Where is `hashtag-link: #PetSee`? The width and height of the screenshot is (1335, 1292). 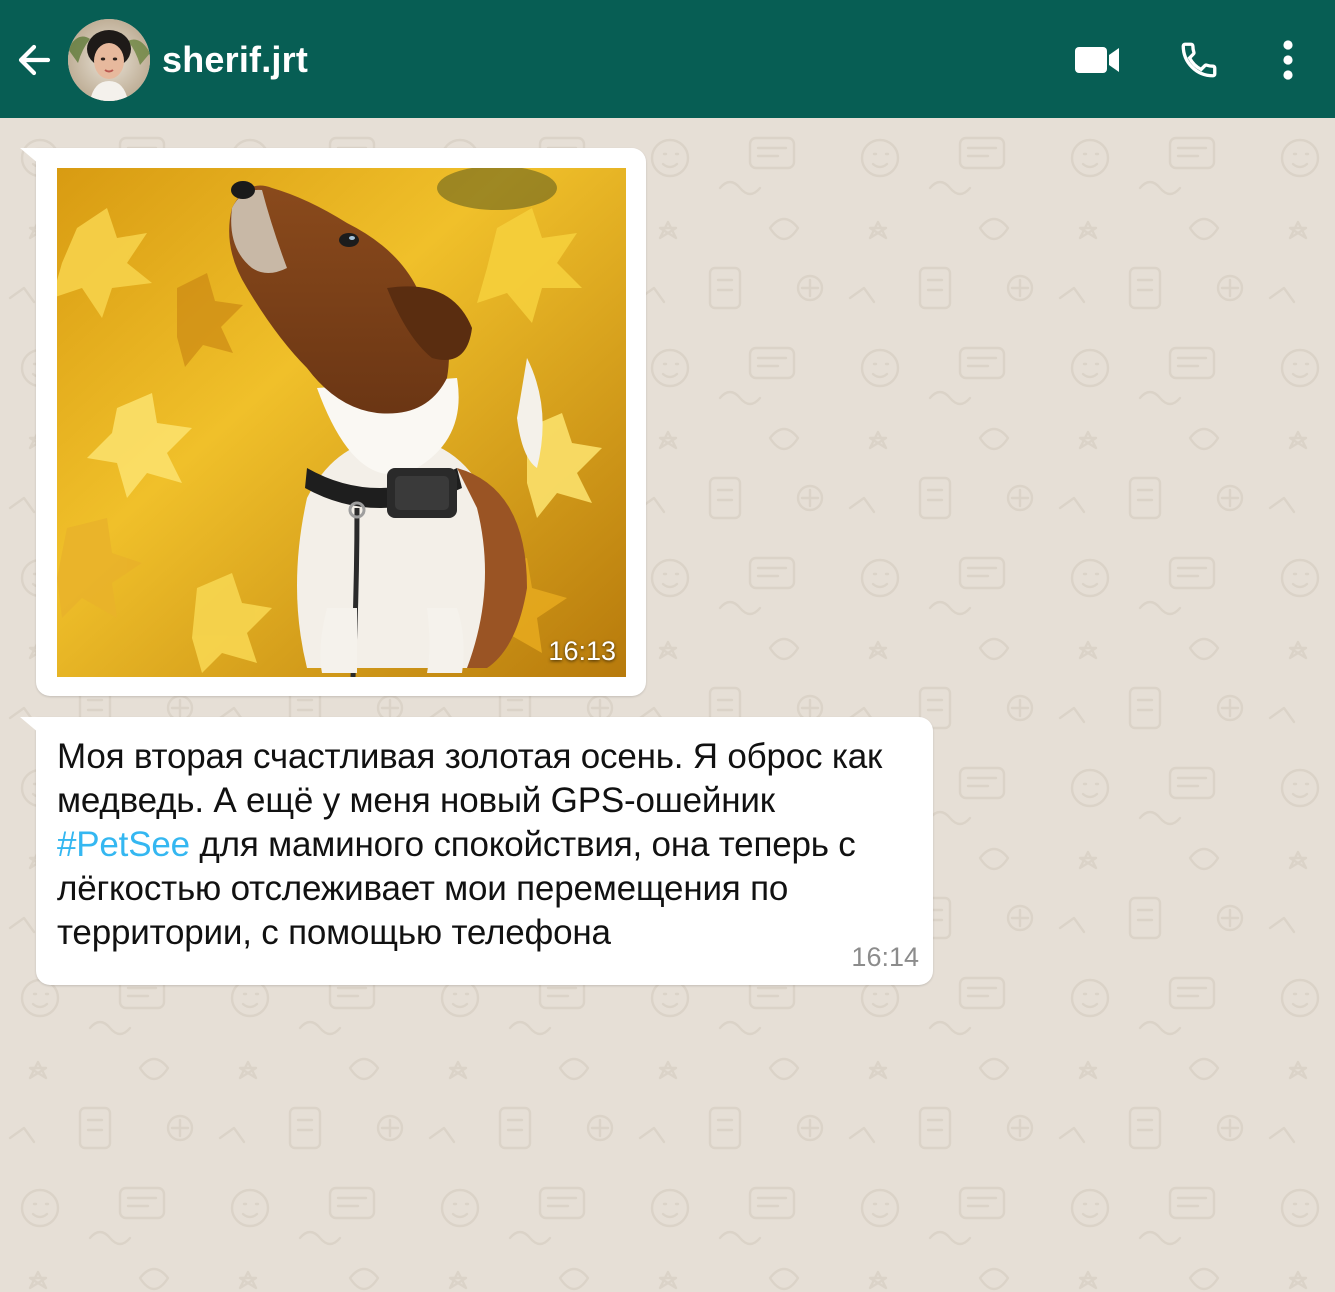
hashtag-link: #PetSee is located at coordinates (123, 844).